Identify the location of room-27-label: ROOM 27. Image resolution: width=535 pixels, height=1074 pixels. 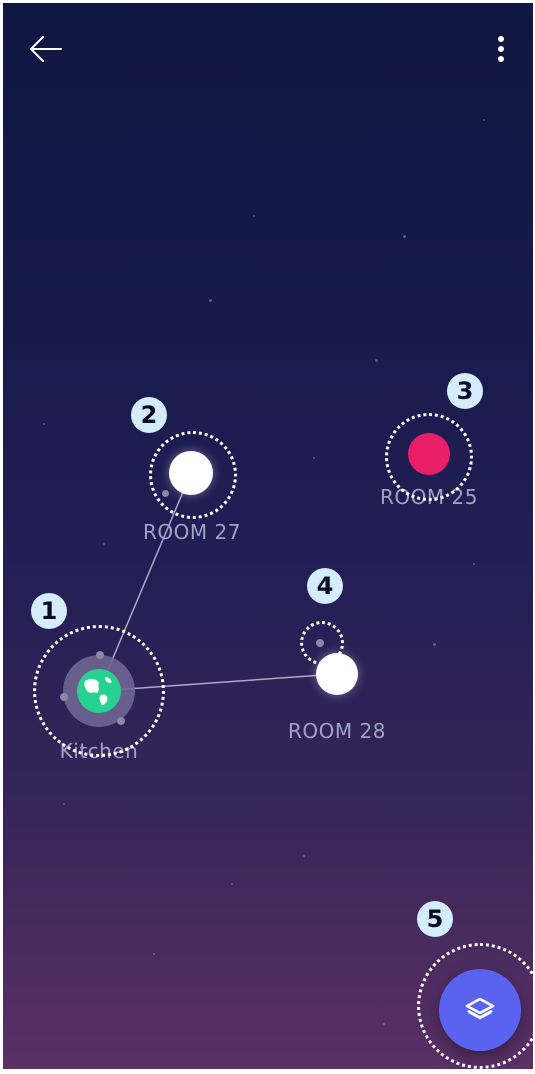
(192, 532).